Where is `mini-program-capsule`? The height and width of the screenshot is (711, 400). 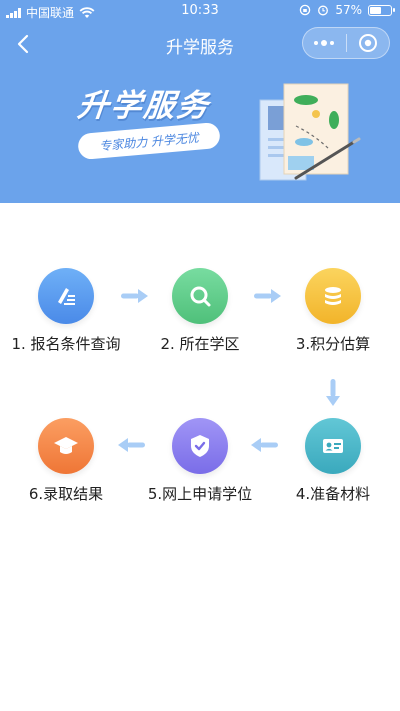 mini-program-capsule is located at coordinates (346, 43).